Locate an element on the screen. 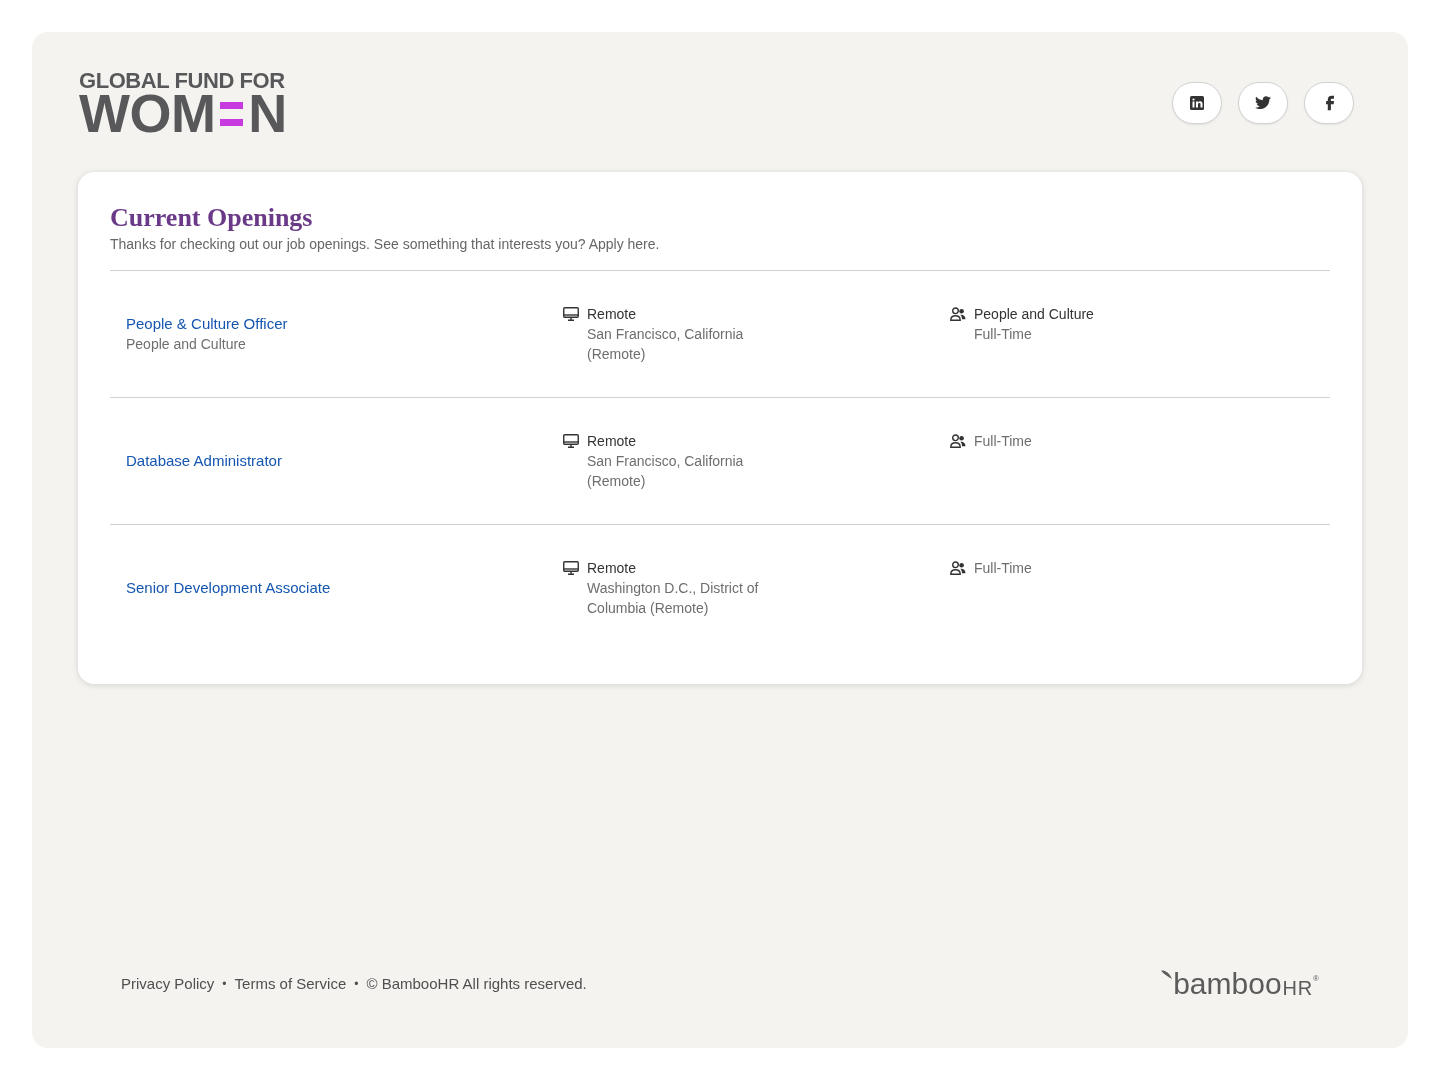  equals-bars-icon is located at coordinates (232, 113).